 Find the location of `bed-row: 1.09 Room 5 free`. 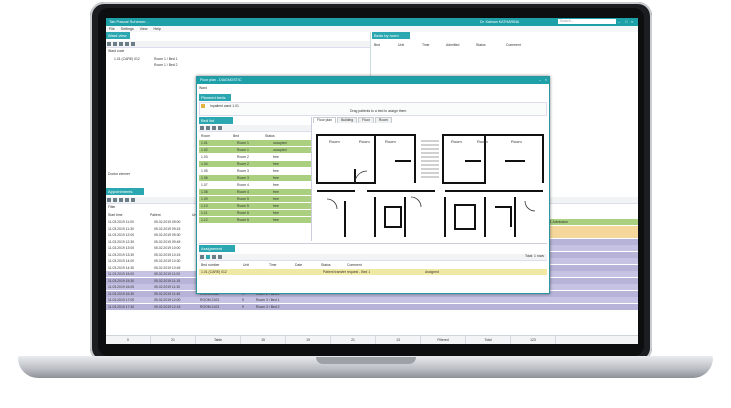

bed-row: 1.09 Room 5 free is located at coordinates (255, 199).